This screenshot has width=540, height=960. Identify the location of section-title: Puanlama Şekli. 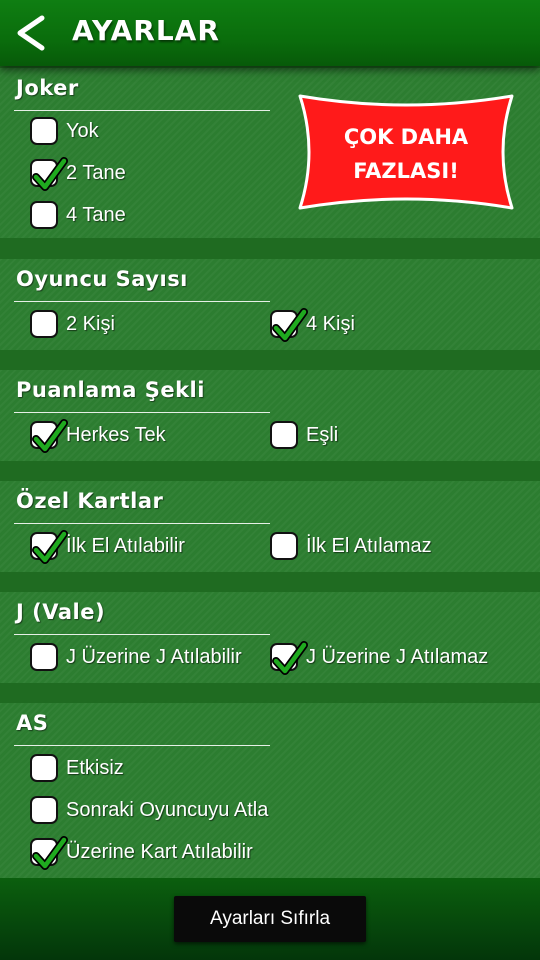
(110, 390).